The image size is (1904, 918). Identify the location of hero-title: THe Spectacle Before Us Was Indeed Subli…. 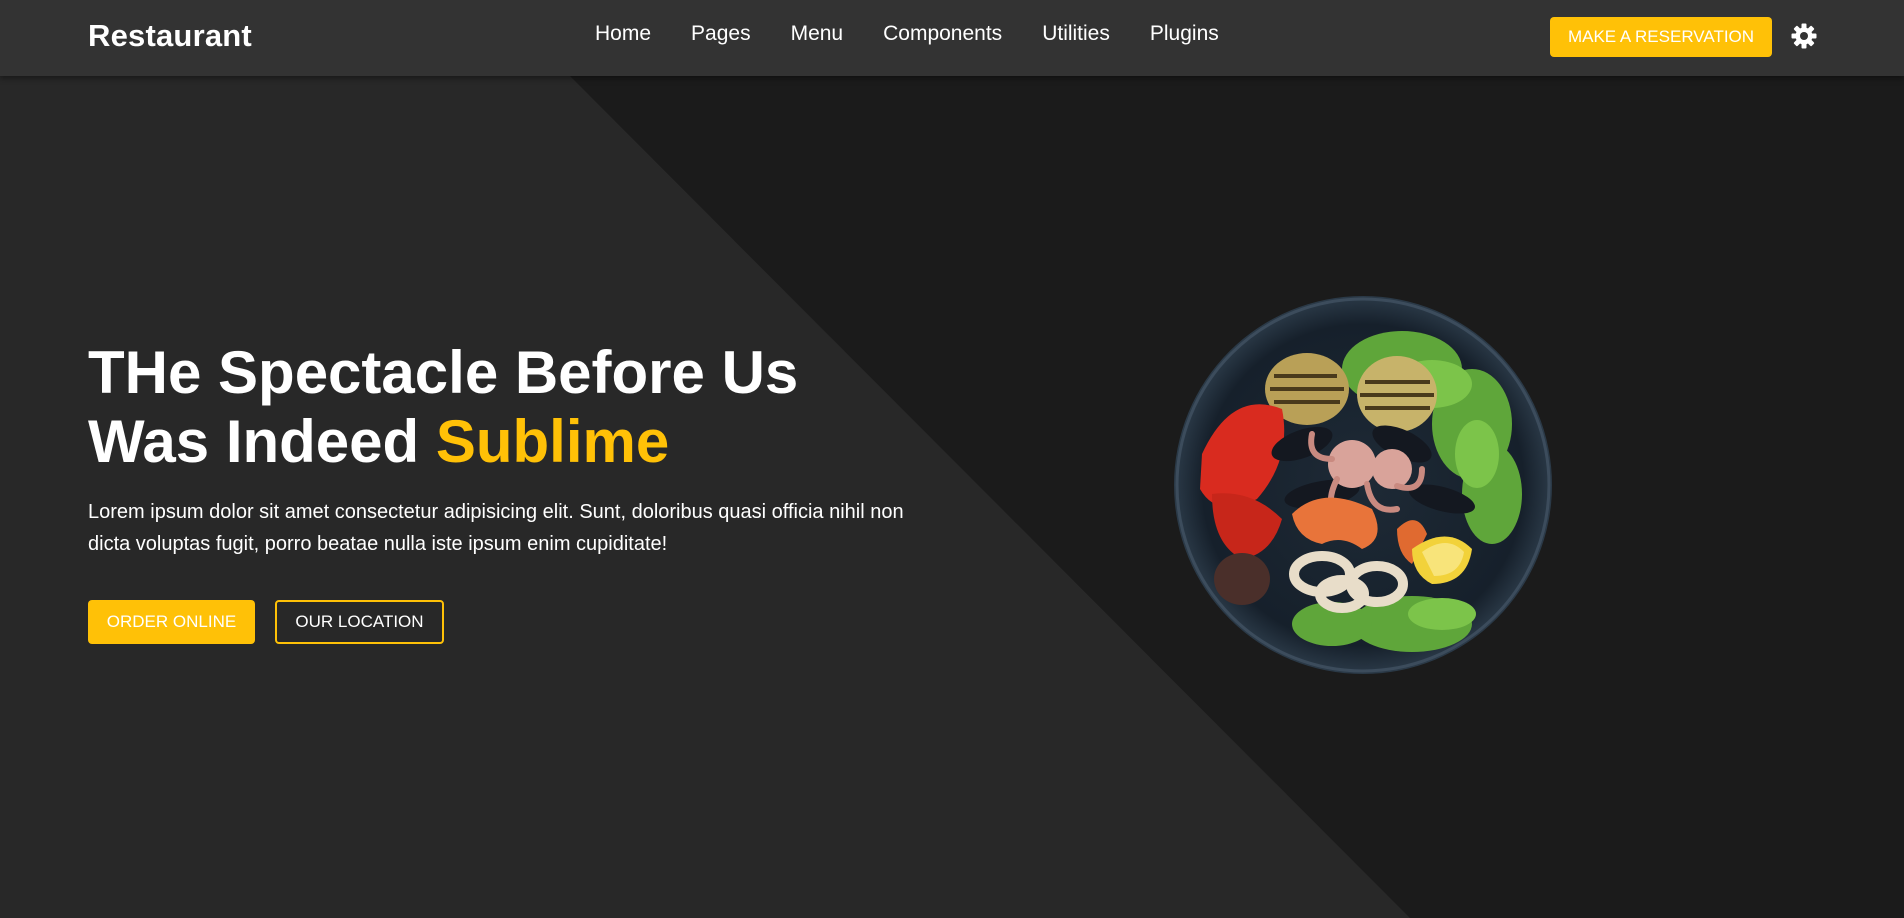
(443, 407).